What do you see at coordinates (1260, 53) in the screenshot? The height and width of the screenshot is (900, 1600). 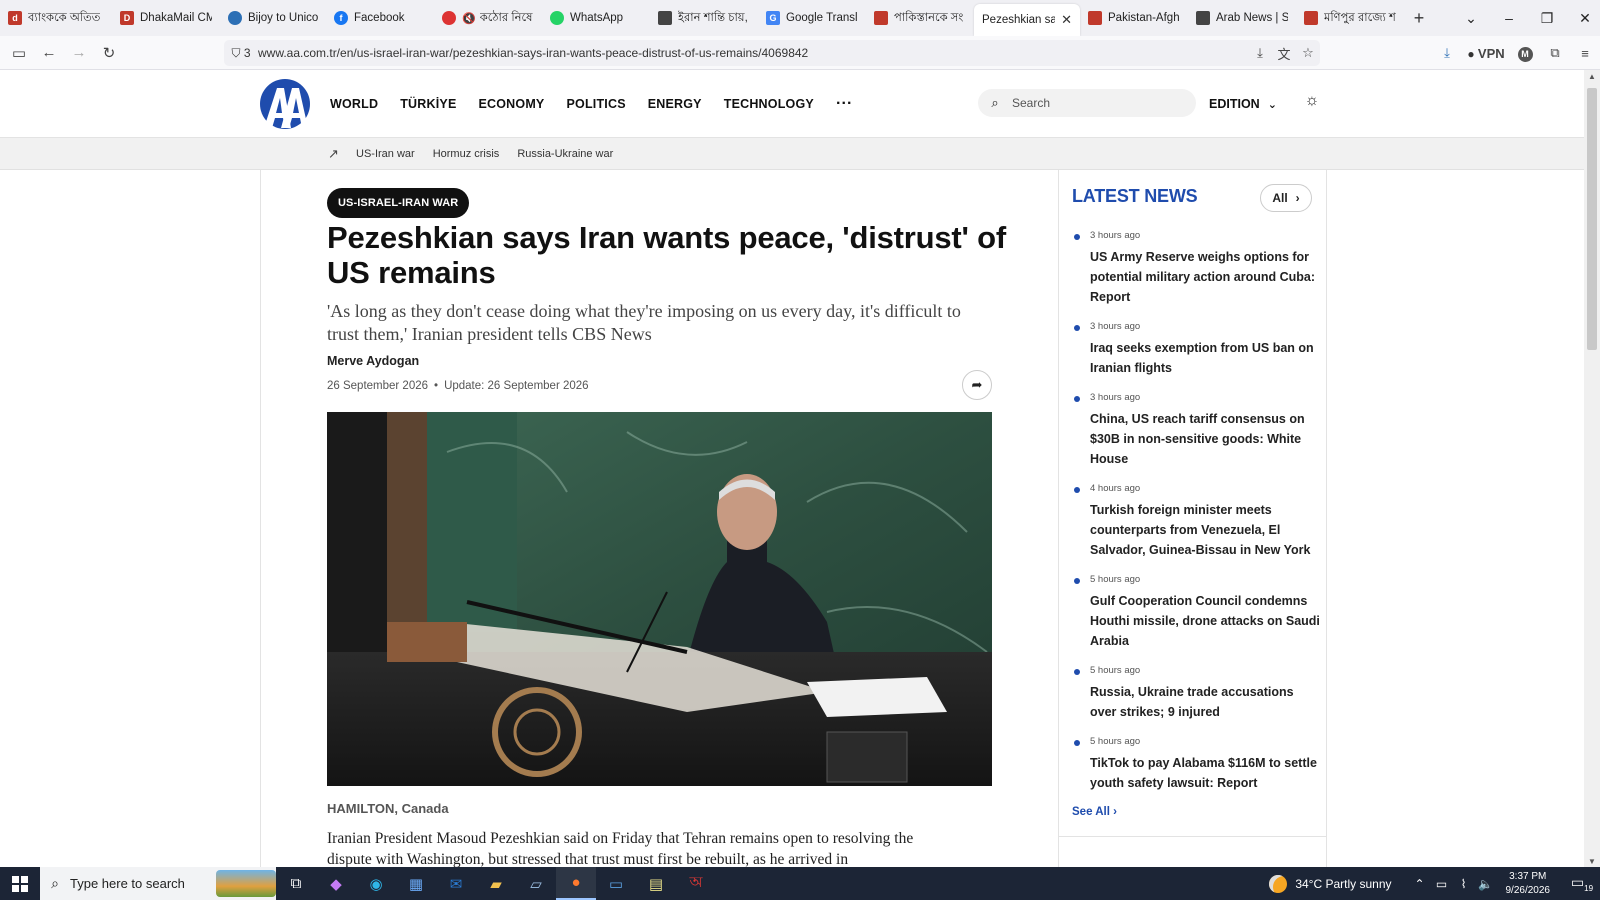 I see `page-save-icon: ⤓` at bounding box center [1260, 53].